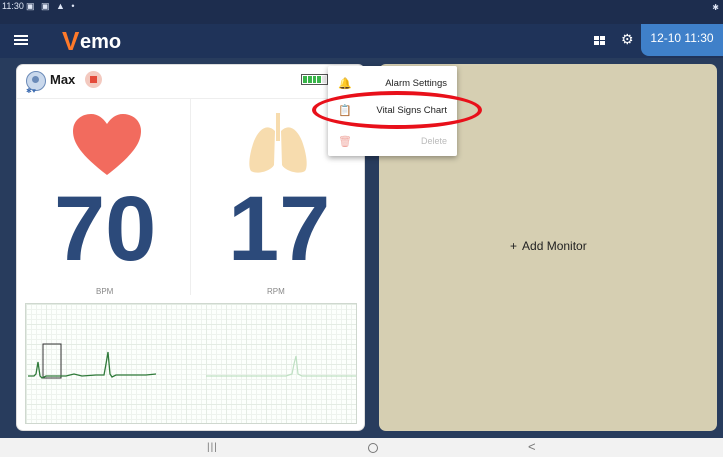  I want to click on card-divider-vertical, so click(190, 197).